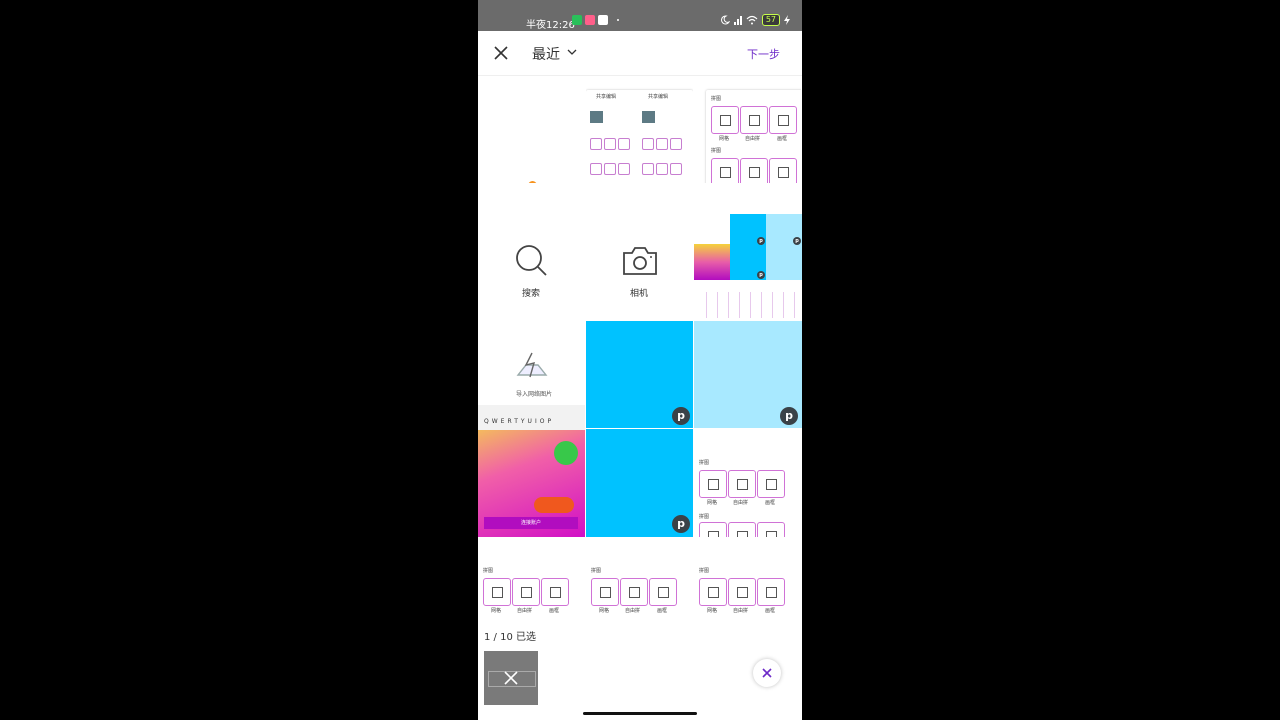 This screenshot has height=720, width=1280. I want to click on selected-count: 1 / 10 已选, so click(510, 637).